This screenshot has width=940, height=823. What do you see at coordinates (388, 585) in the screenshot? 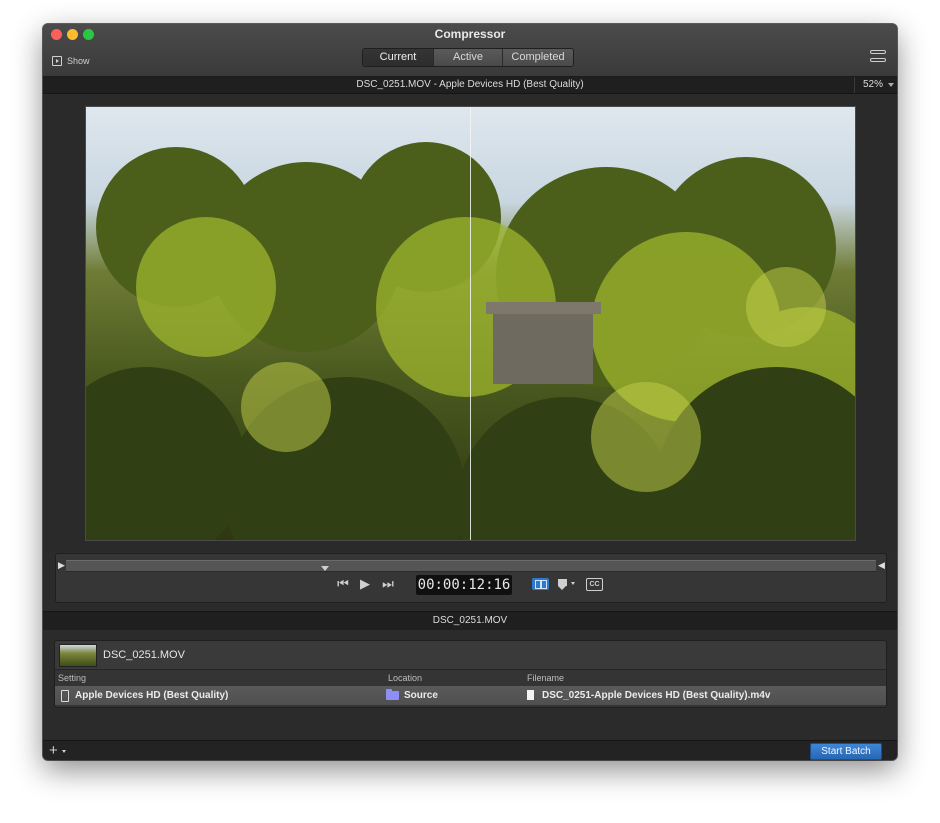
I see `go-to-end-icon: ⏭` at bounding box center [388, 585].